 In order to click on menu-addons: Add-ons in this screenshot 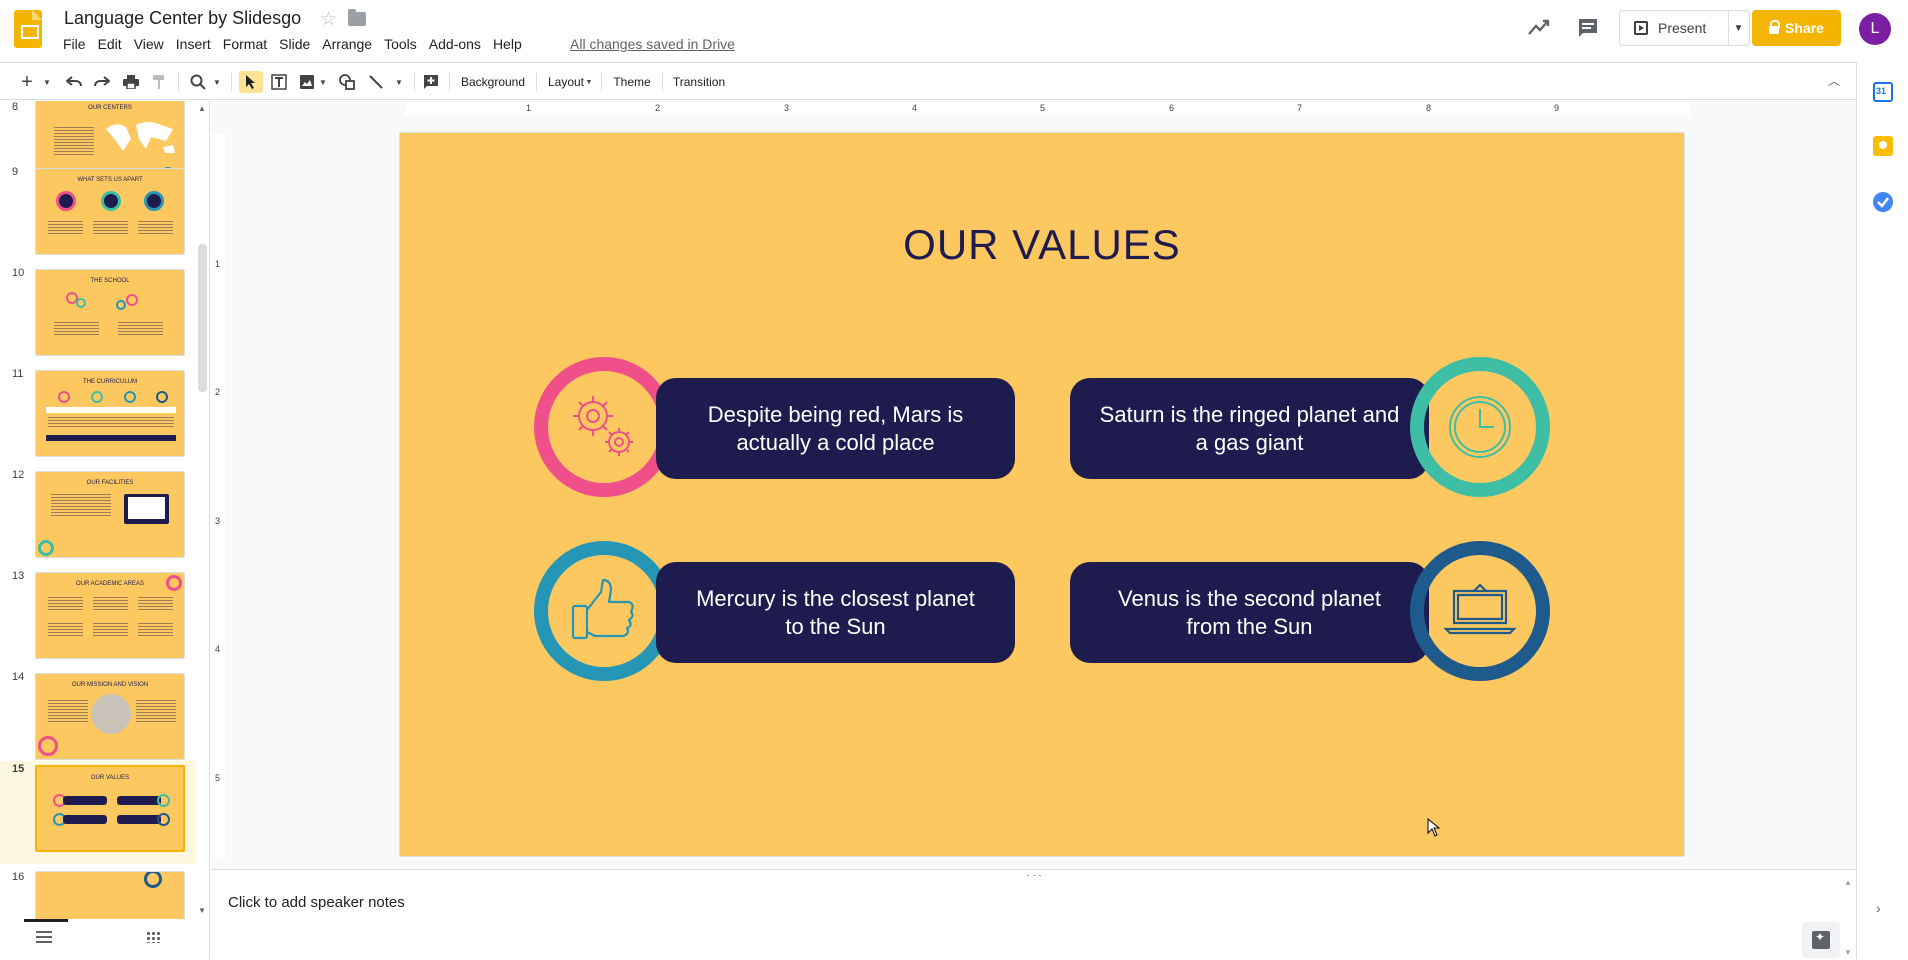, I will do `click(455, 44)`.